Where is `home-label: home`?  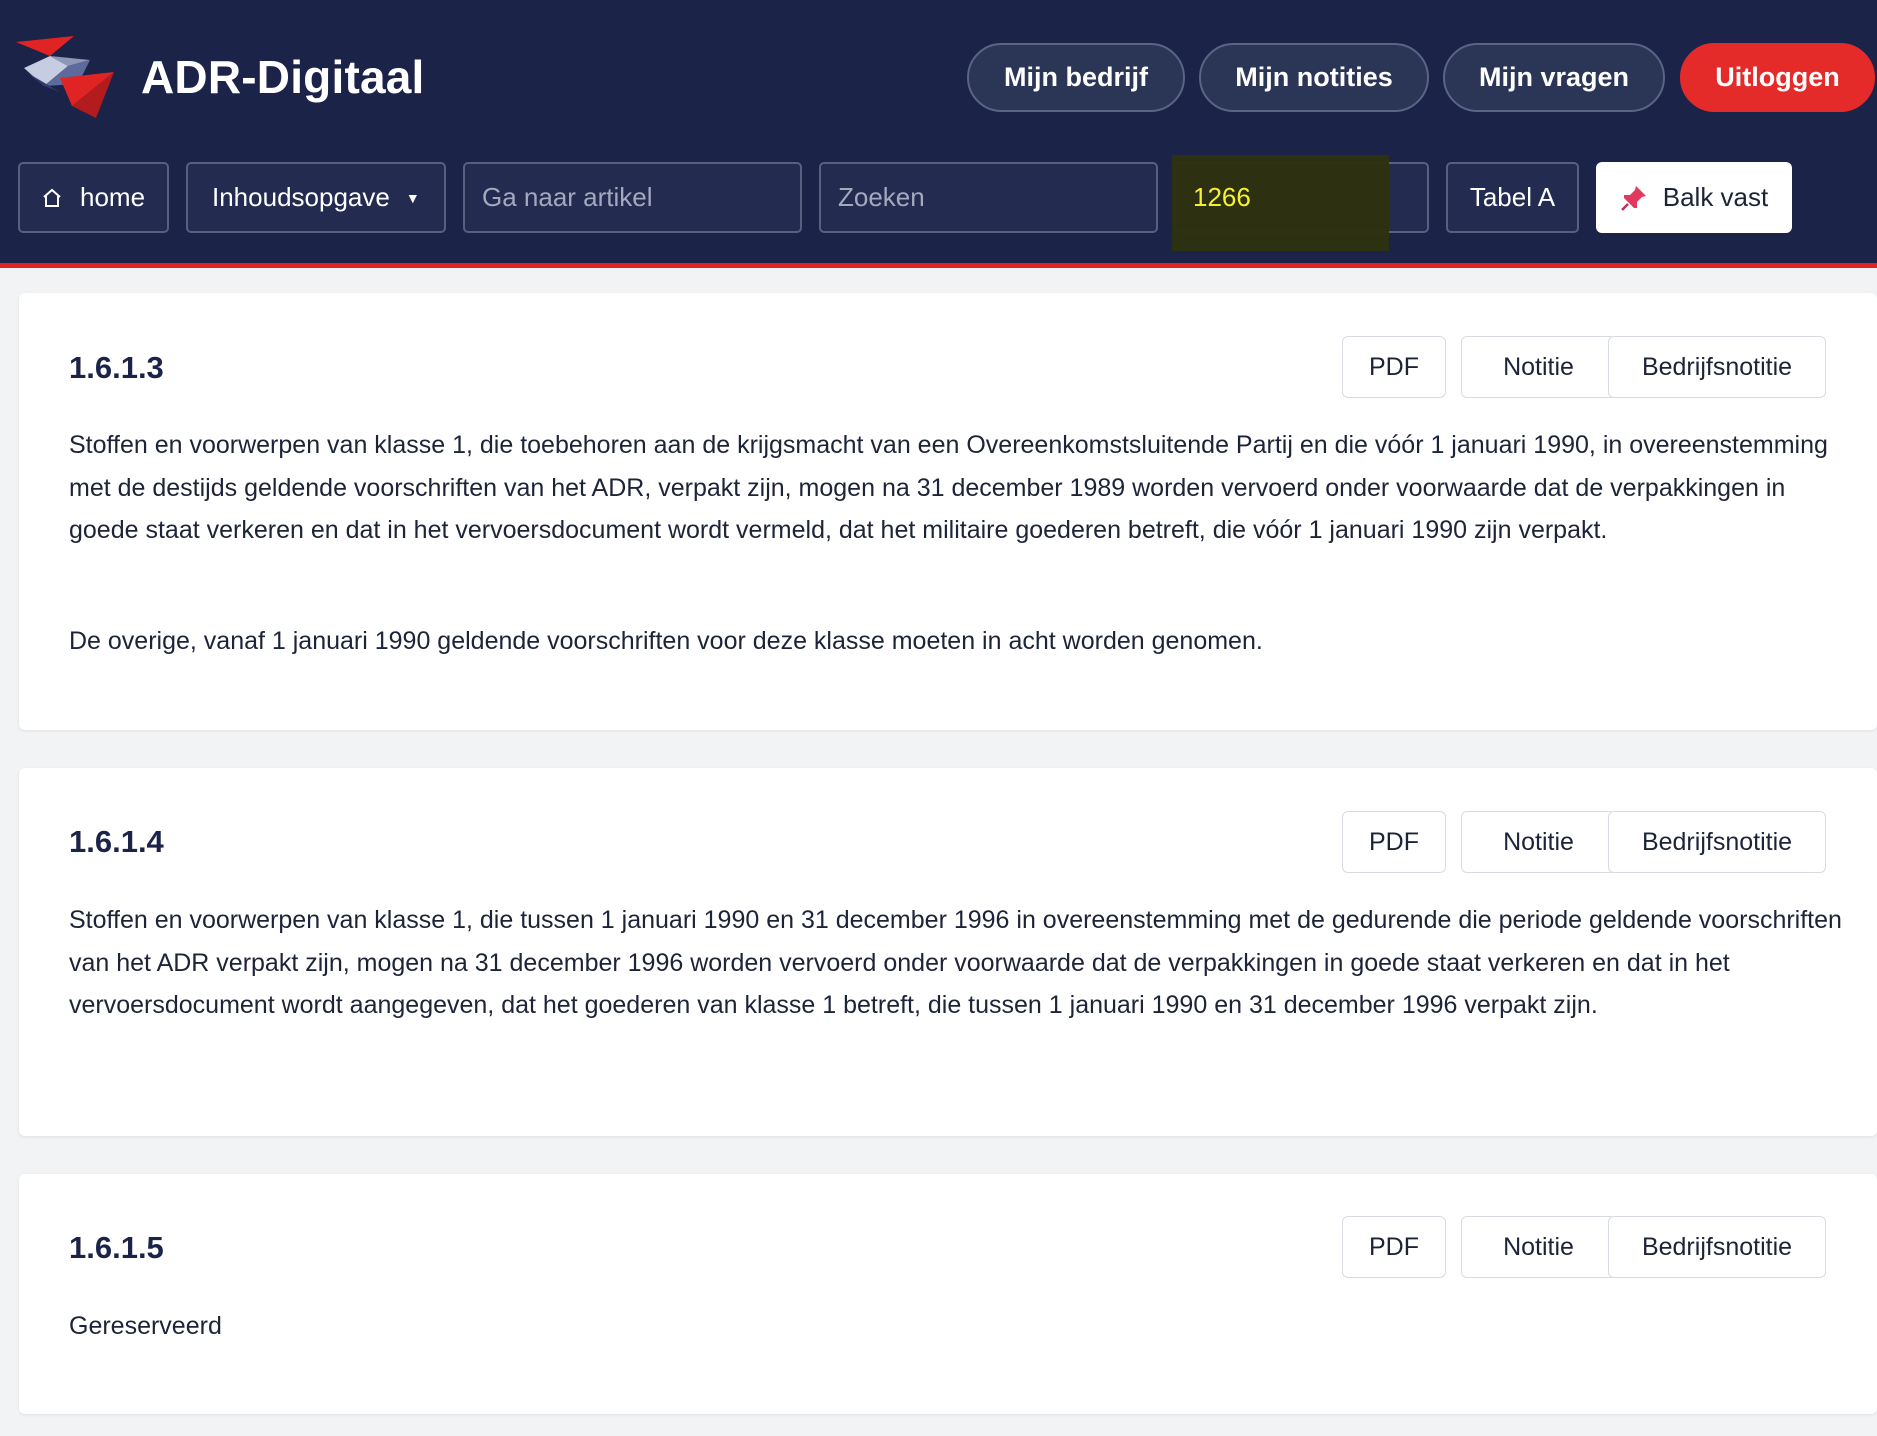
home-label: home is located at coordinates (113, 197).